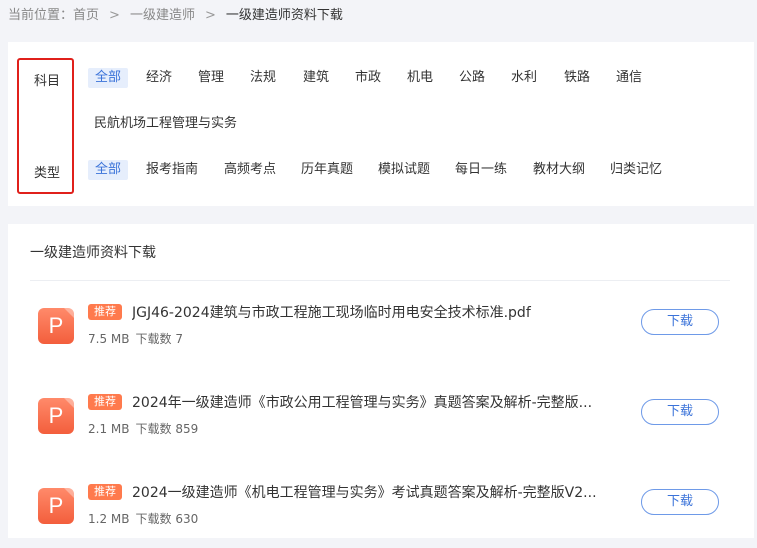  I want to click on type-option-mock-tests: 模拟试题, so click(404, 170).